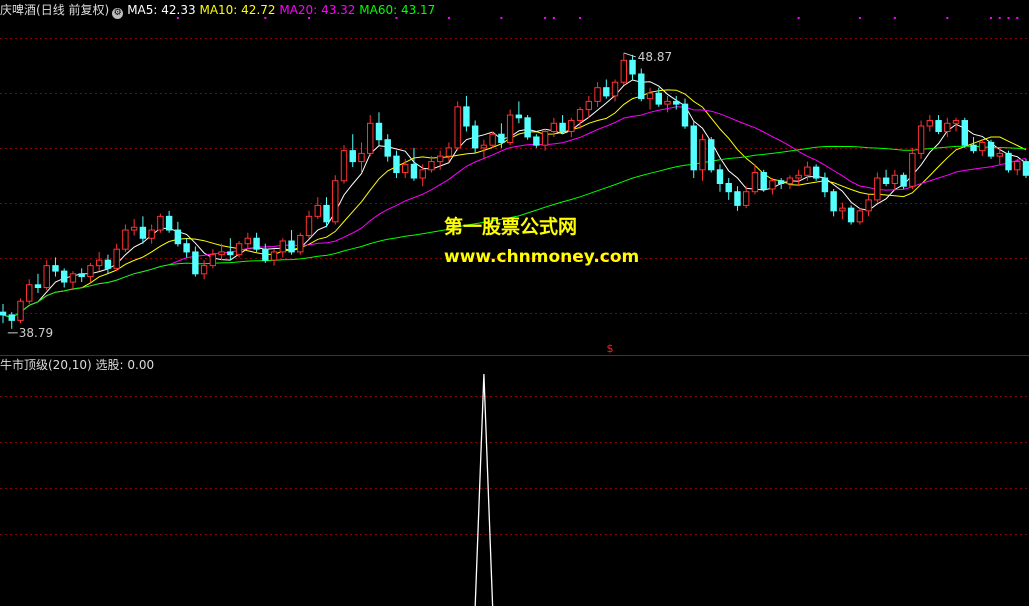  What do you see at coordinates (18, 10) in the screenshot?
I see `stock-name: 庆啤酒` at bounding box center [18, 10].